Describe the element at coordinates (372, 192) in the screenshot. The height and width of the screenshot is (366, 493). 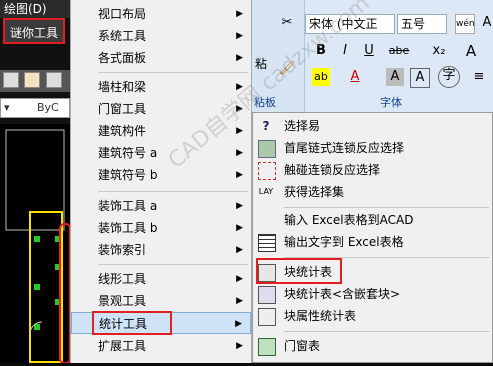
I see `menu-item-get-selection-set: LAY 获得选择集` at that location.